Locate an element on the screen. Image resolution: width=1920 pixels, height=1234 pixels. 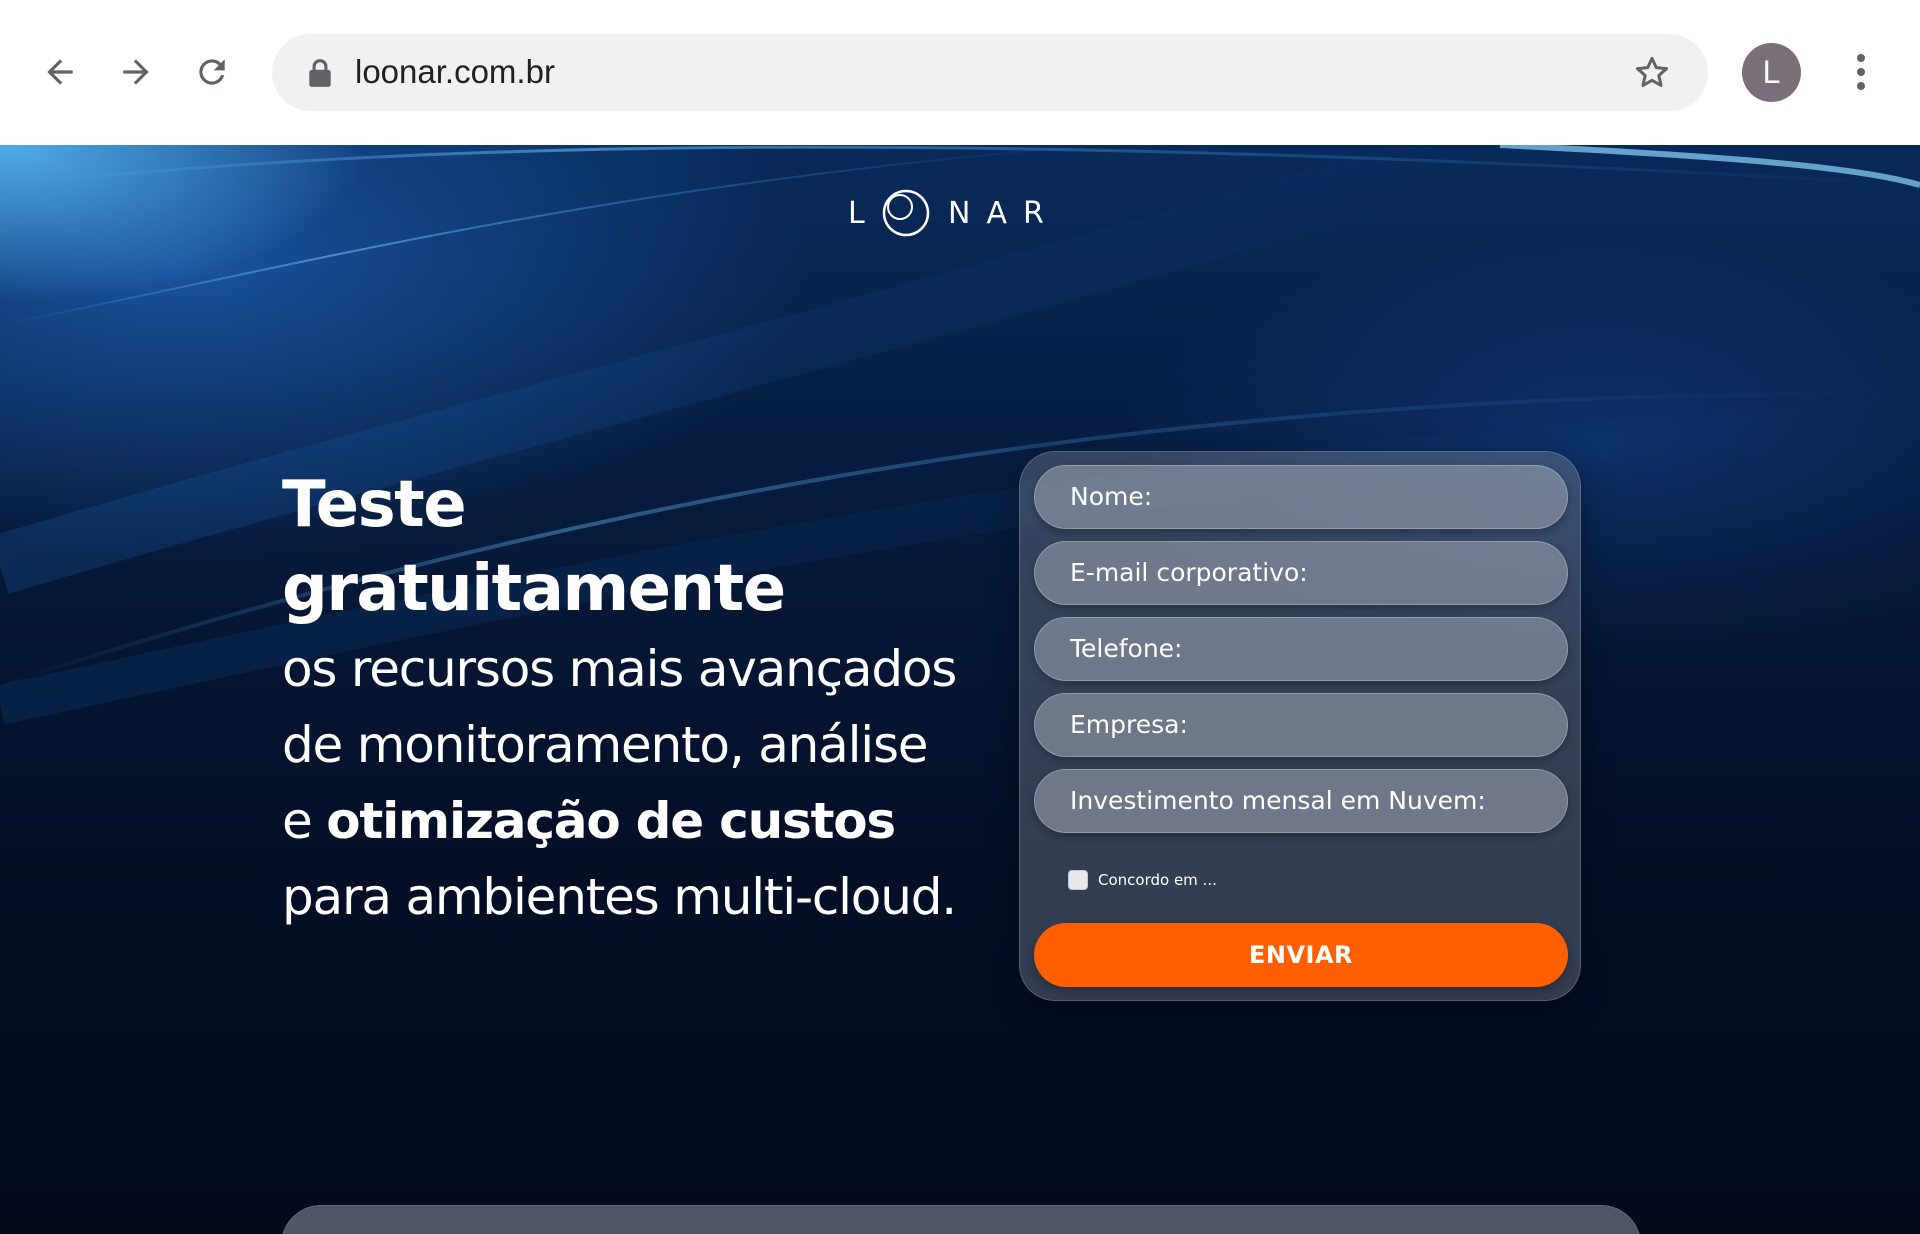
arrow-left-icon is located at coordinates (60, 72).